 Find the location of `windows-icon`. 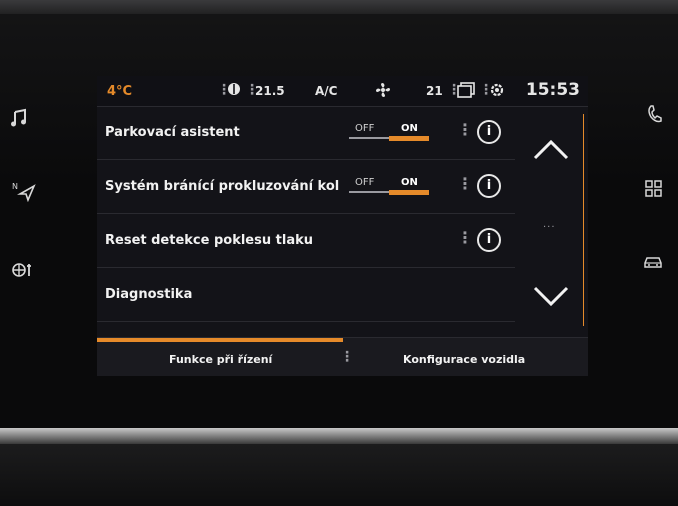

windows-icon is located at coordinates (466, 91).